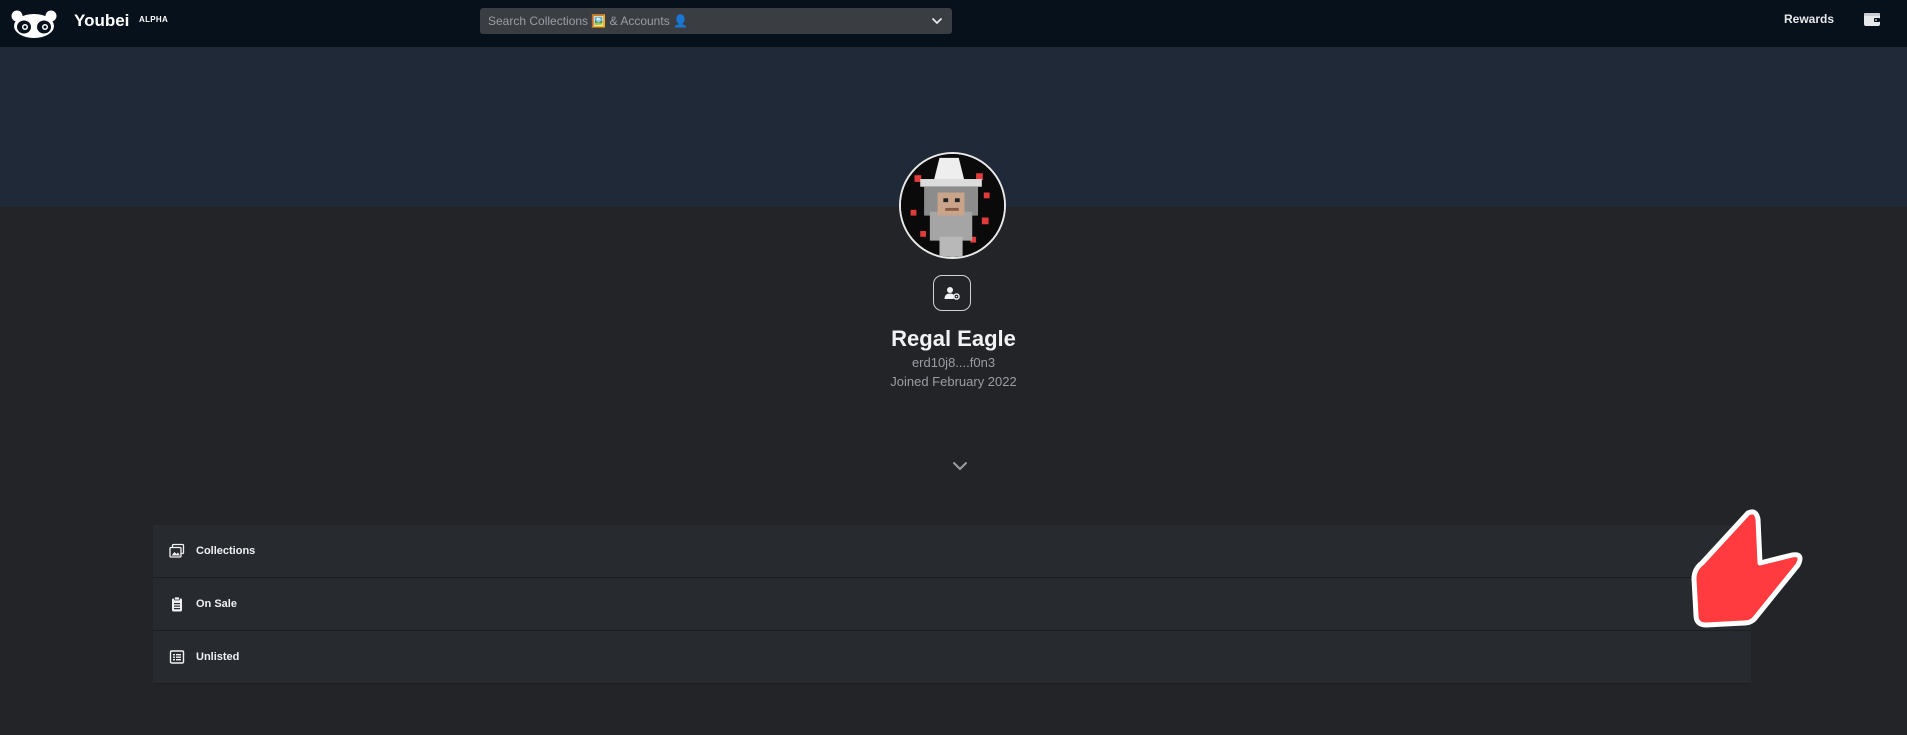 The height and width of the screenshot is (735, 1907). What do you see at coordinates (216, 604) in the screenshot?
I see `section-label: On Sale` at bounding box center [216, 604].